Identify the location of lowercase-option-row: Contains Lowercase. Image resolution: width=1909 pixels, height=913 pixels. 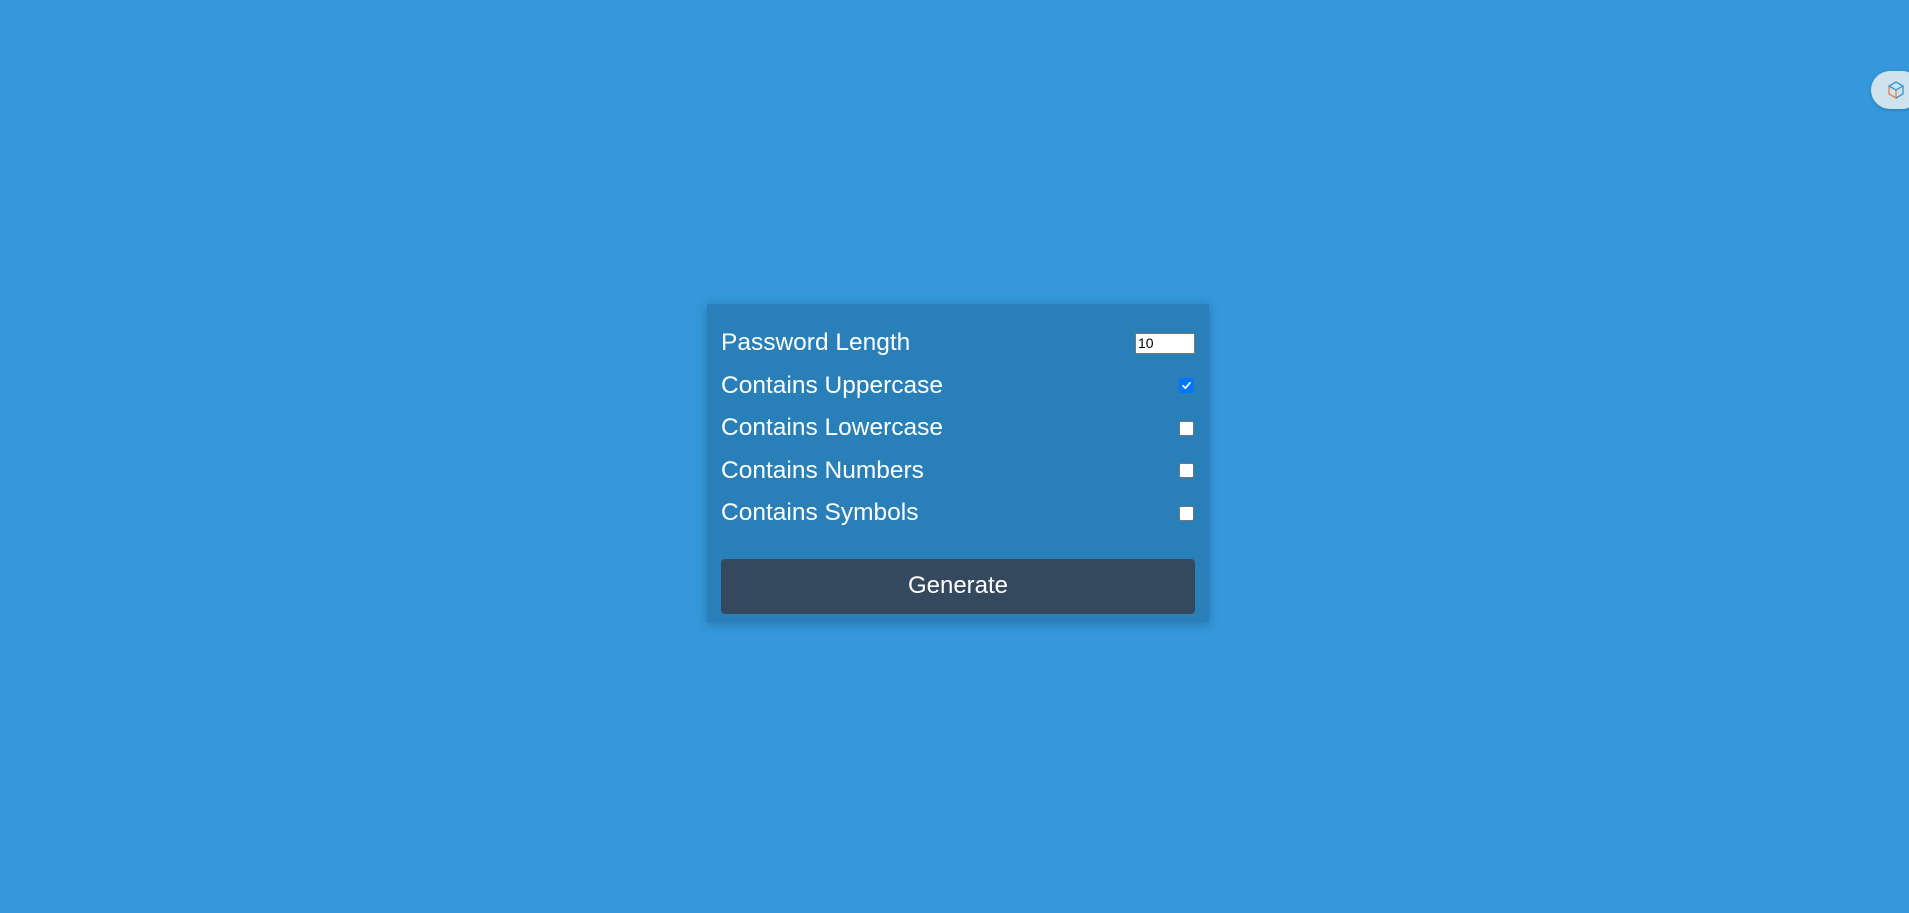
(958, 428).